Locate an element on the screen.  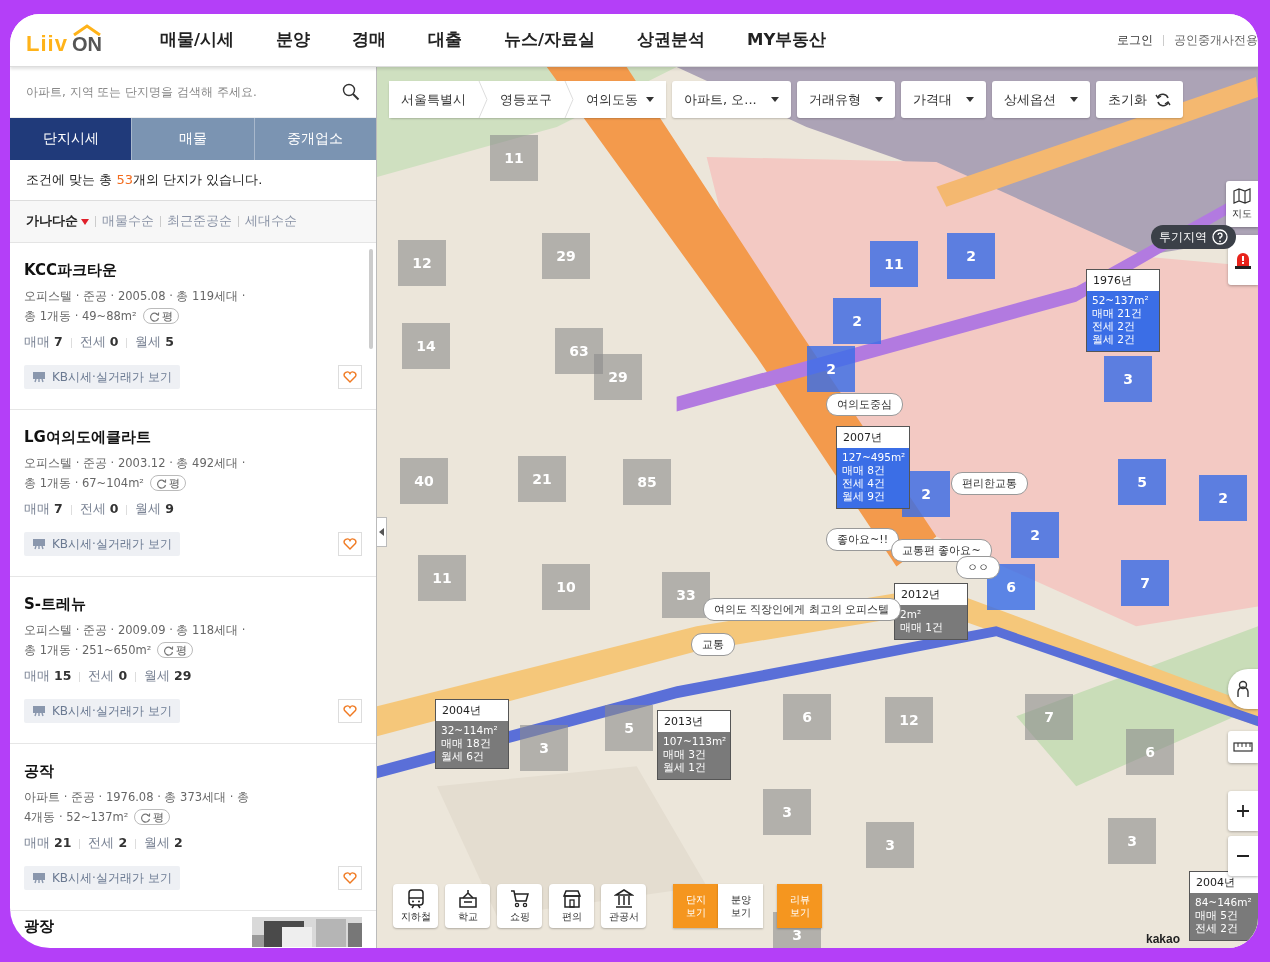
zoom-in-button is located at coordinates (1243, 811).